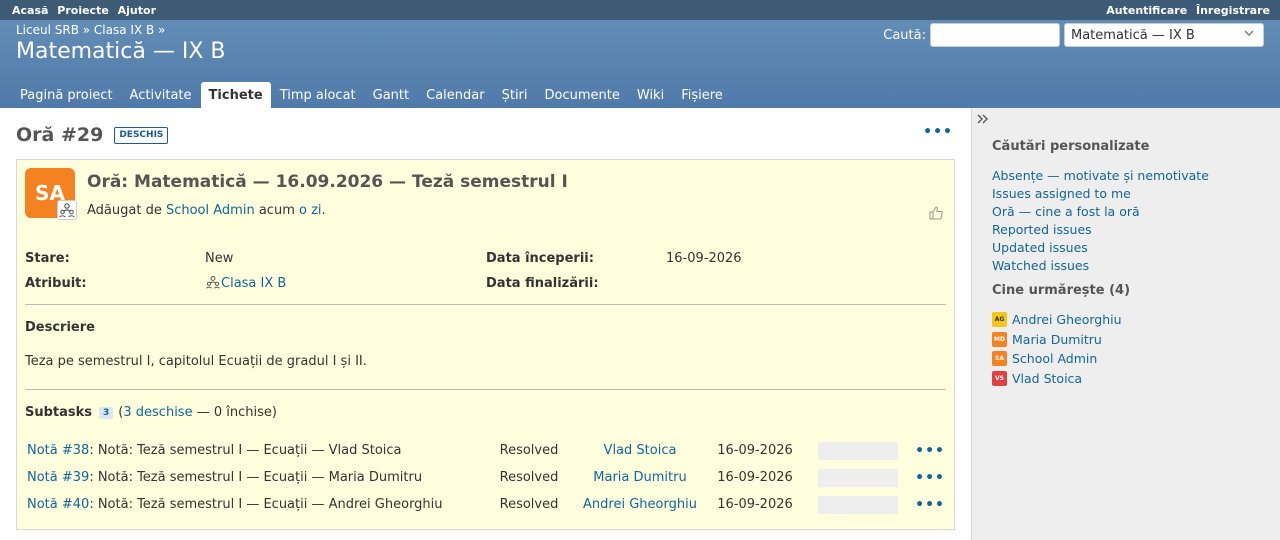 Image resolution: width=1280 pixels, height=540 pixels. What do you see at coordinates (121, 51) in the screenshot?
I see `project-title: Matematică — IX B` at bounding box center [121, 51].